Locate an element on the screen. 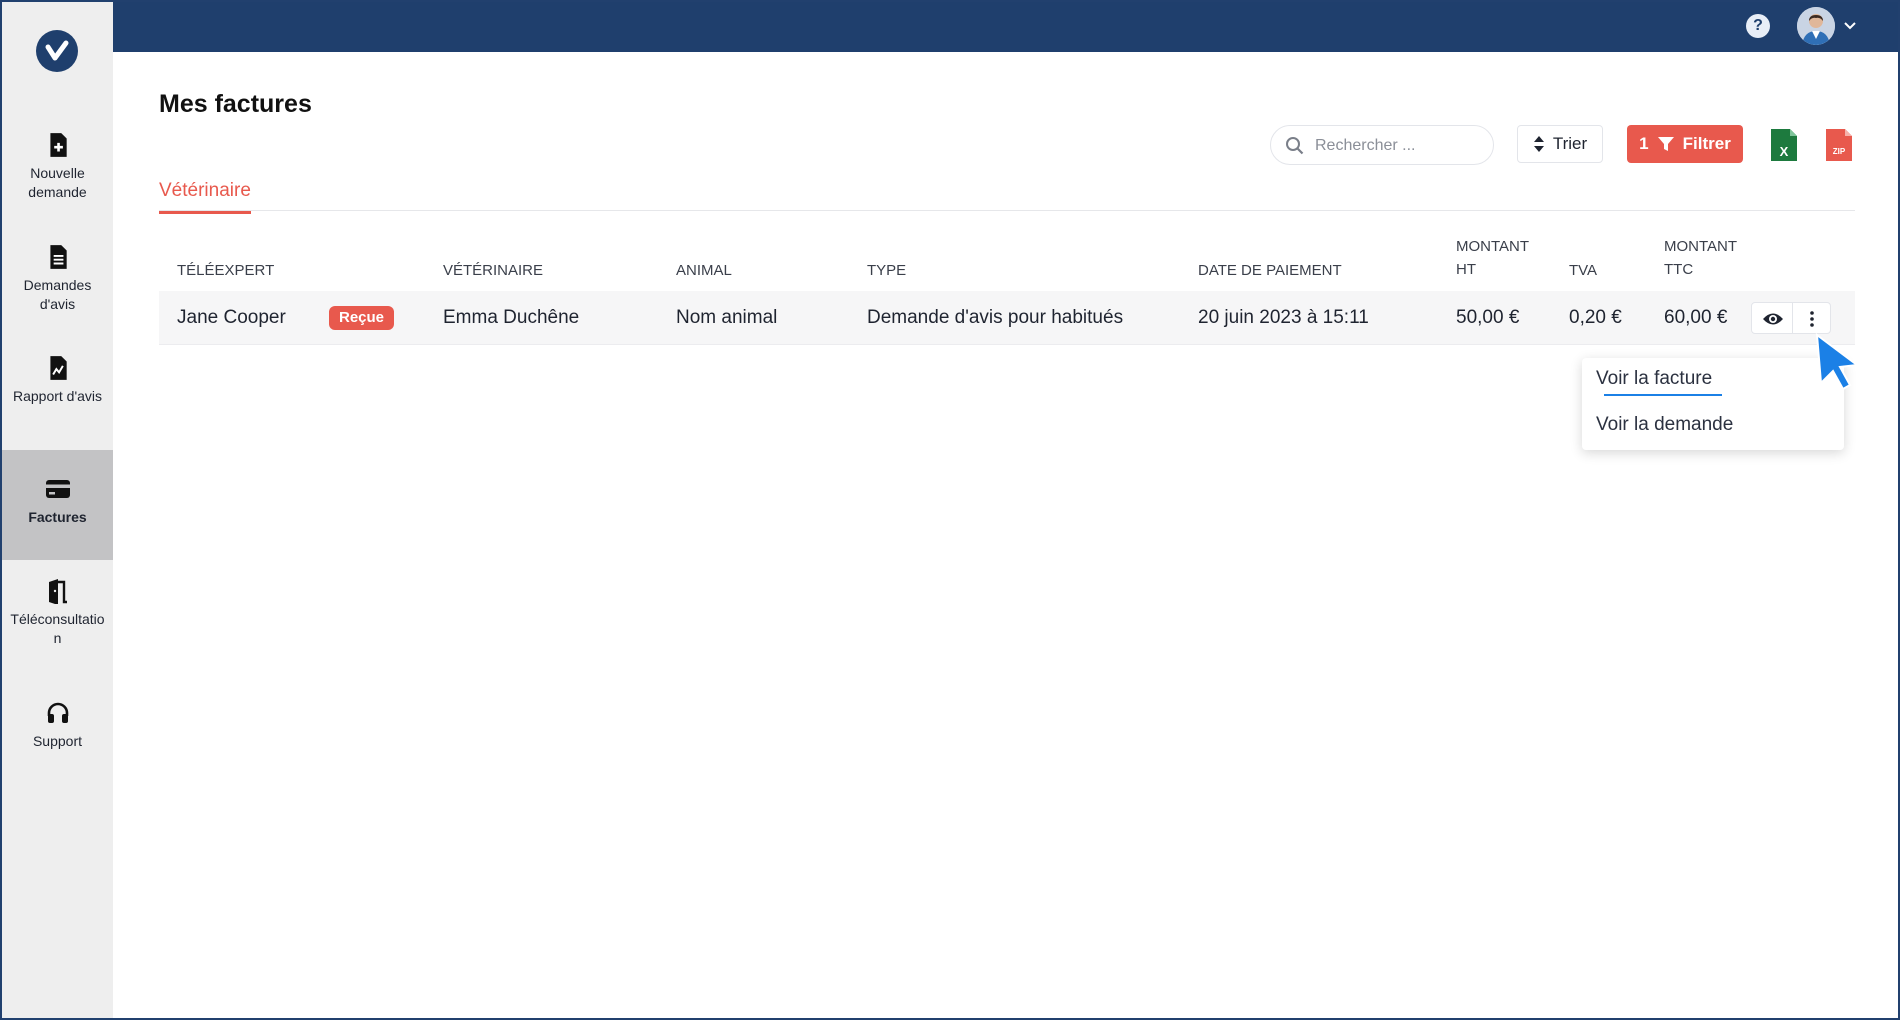  column-header-montant-ttc-line2: TTC is located at coordinates (1679, 269).